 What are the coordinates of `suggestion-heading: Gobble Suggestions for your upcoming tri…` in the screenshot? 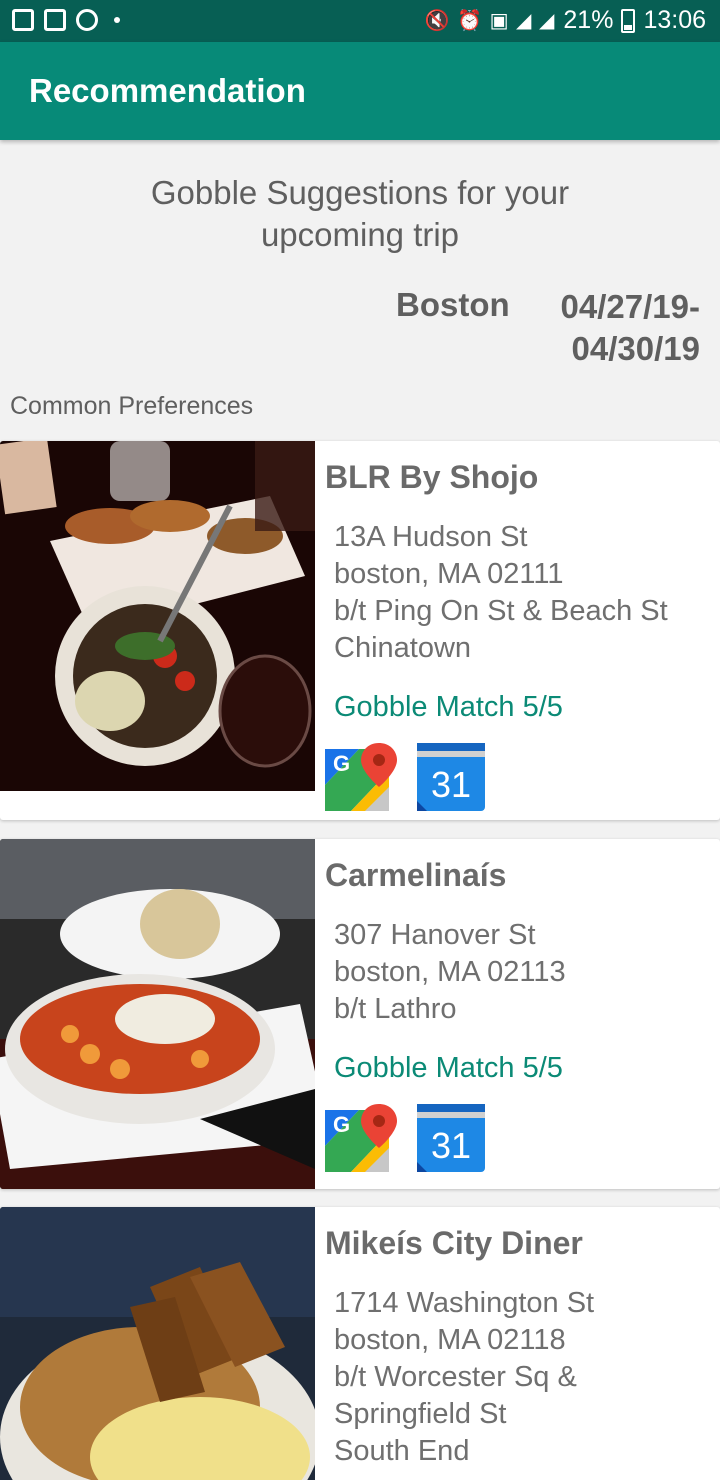 It's located at (360, 214).